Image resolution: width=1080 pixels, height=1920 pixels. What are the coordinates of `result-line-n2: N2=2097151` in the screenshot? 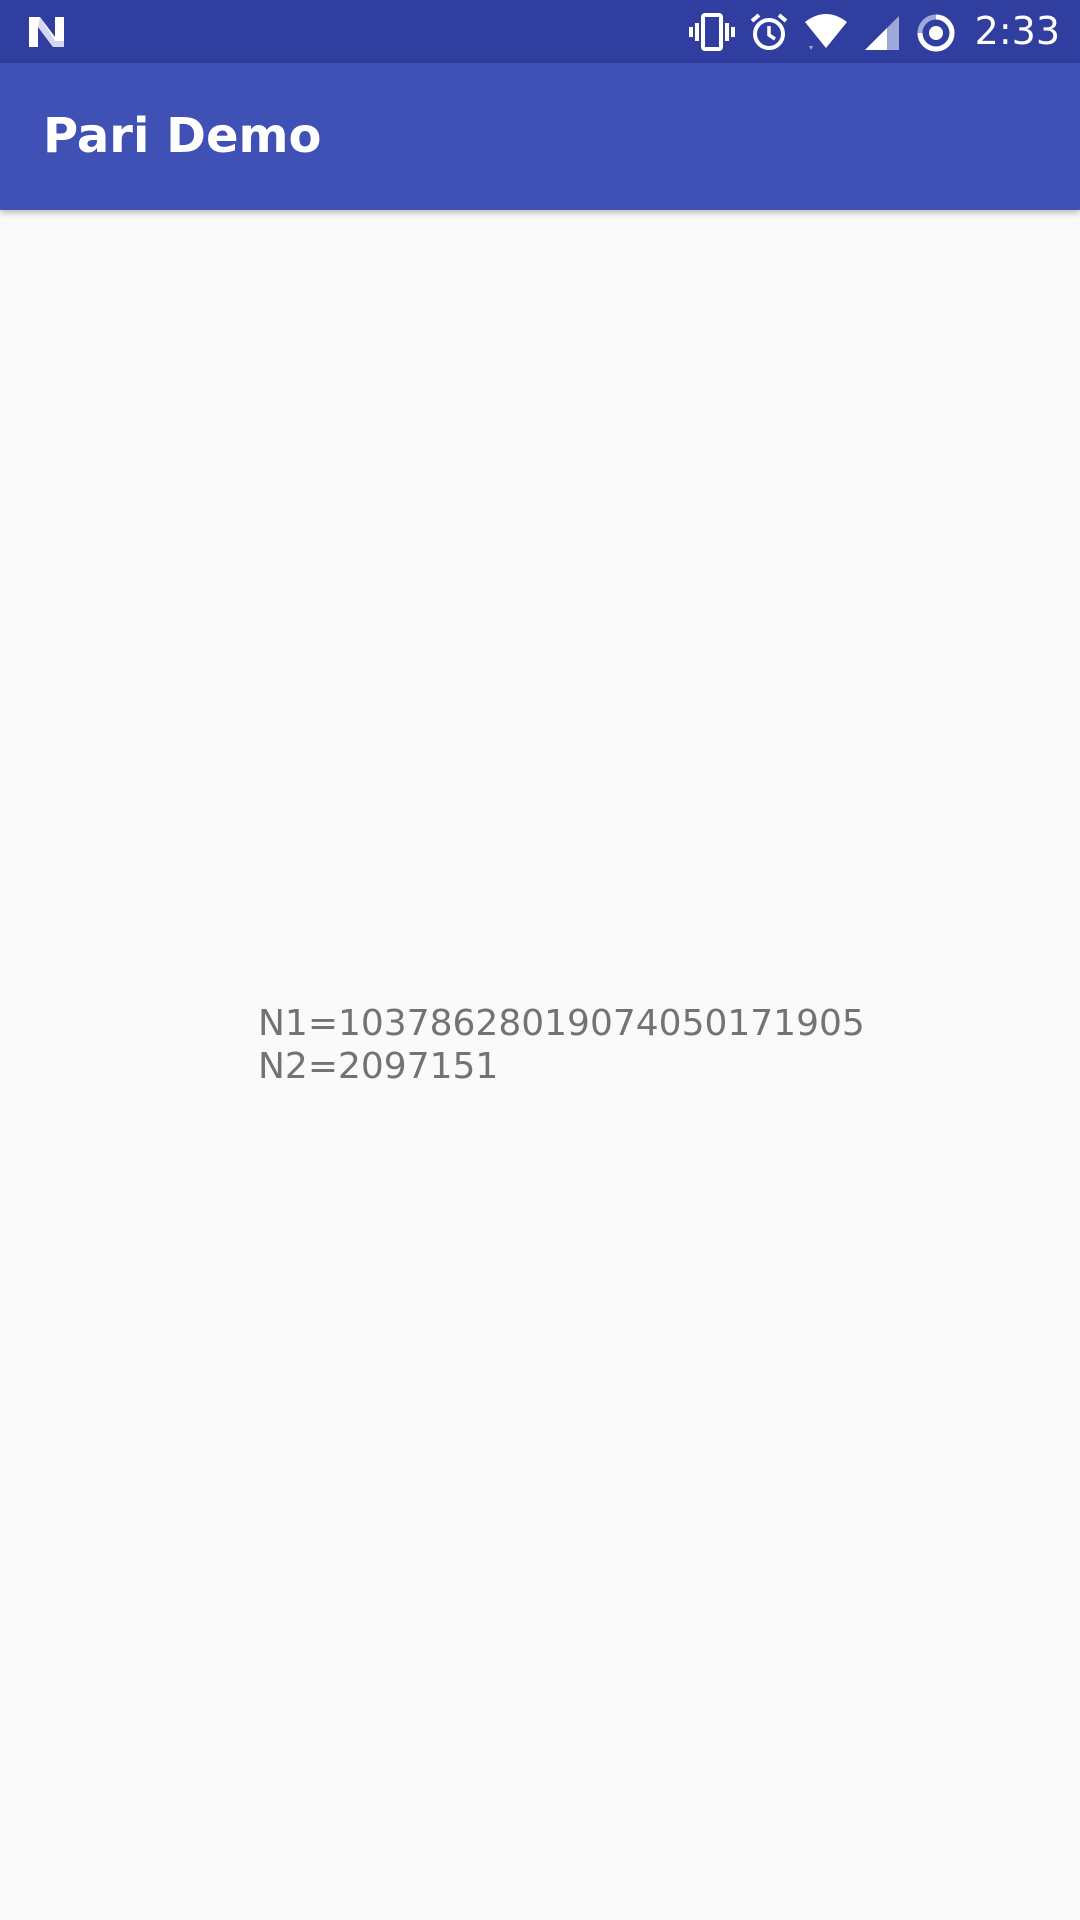 It's located at (378, 1066).